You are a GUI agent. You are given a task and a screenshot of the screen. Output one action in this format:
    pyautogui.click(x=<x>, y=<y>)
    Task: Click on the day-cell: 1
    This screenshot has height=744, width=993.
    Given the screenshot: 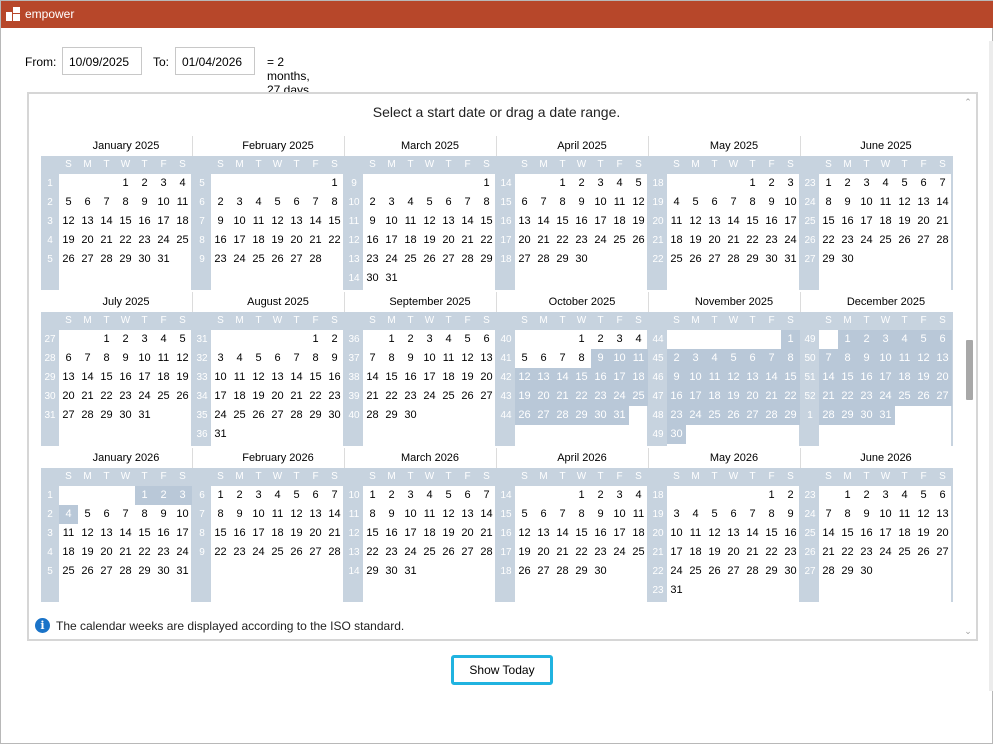 What is the action you would take?
    pyautogui.click(x=486, y=183)
    